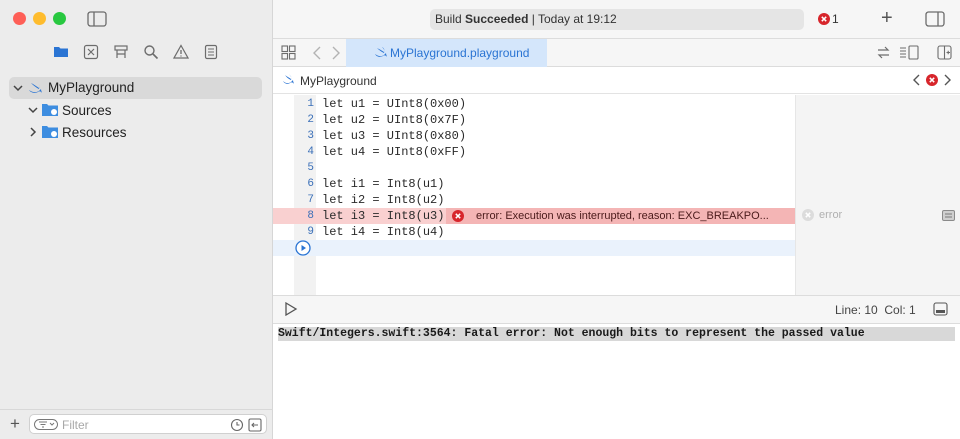  Describe the element at coordinates (255, 425) in the screenshot. I see `filter-scope-icon` at that location.